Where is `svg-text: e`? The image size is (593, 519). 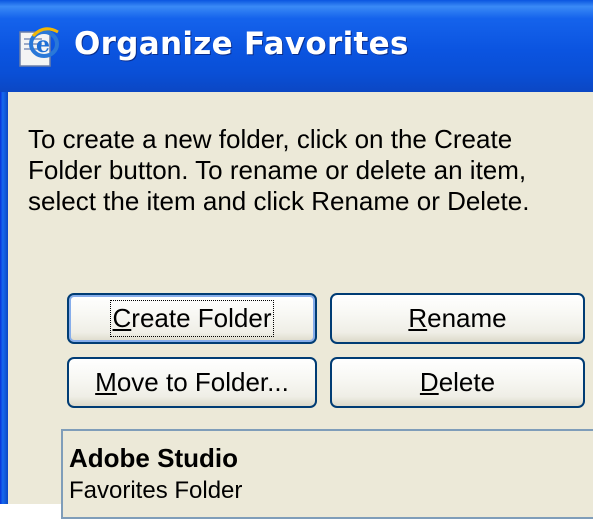
svg-text: e is located at coordinates (43, 45).